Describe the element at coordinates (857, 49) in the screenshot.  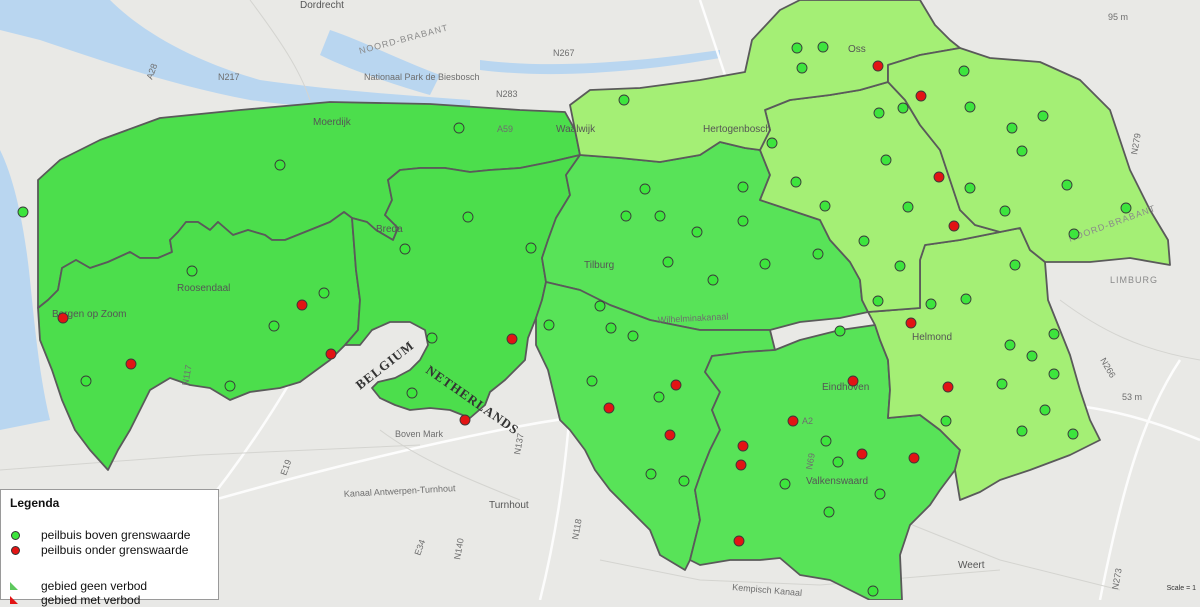
I see `label-oss: Oss` at that location.